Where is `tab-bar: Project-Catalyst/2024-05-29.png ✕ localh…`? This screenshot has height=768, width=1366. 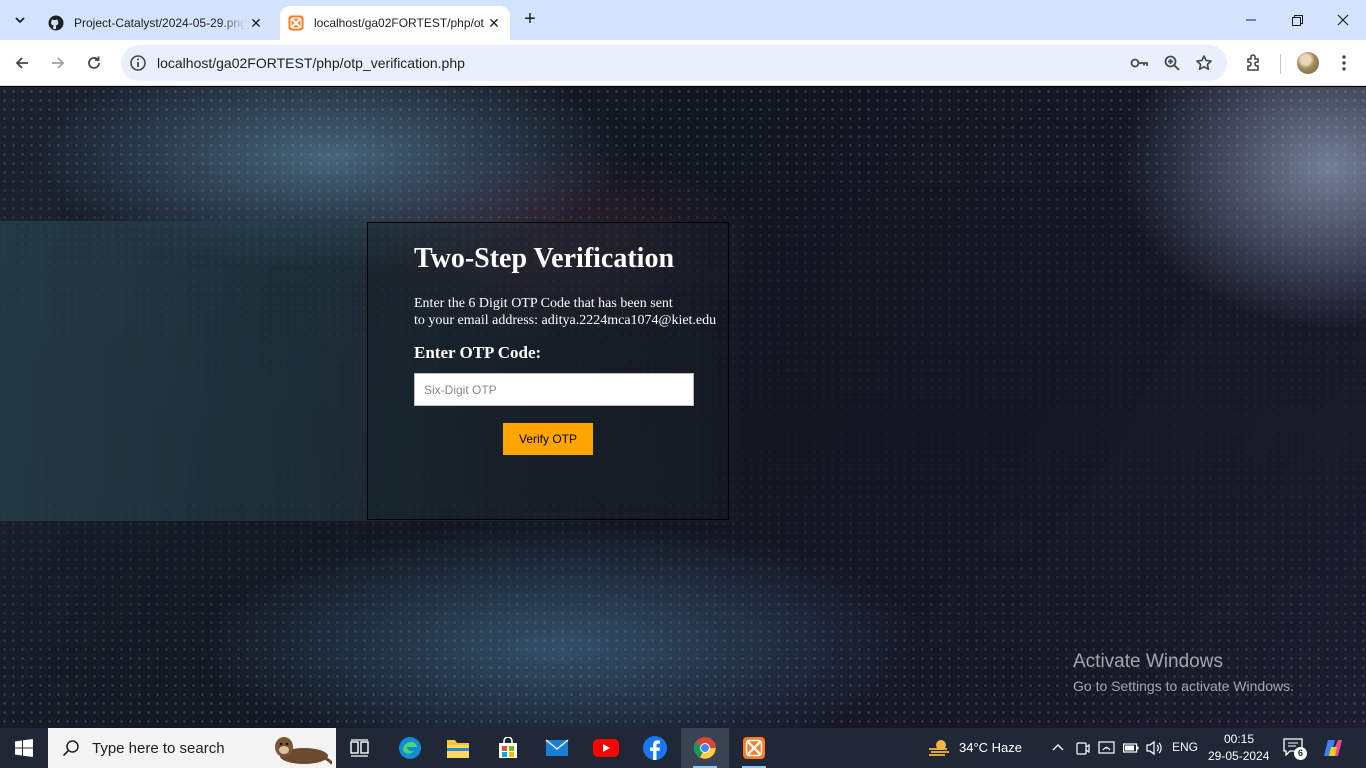 tab-bar: Project-Catalyst/2024-05-29.png ✕ localh… is located at coordinates (683, 20).